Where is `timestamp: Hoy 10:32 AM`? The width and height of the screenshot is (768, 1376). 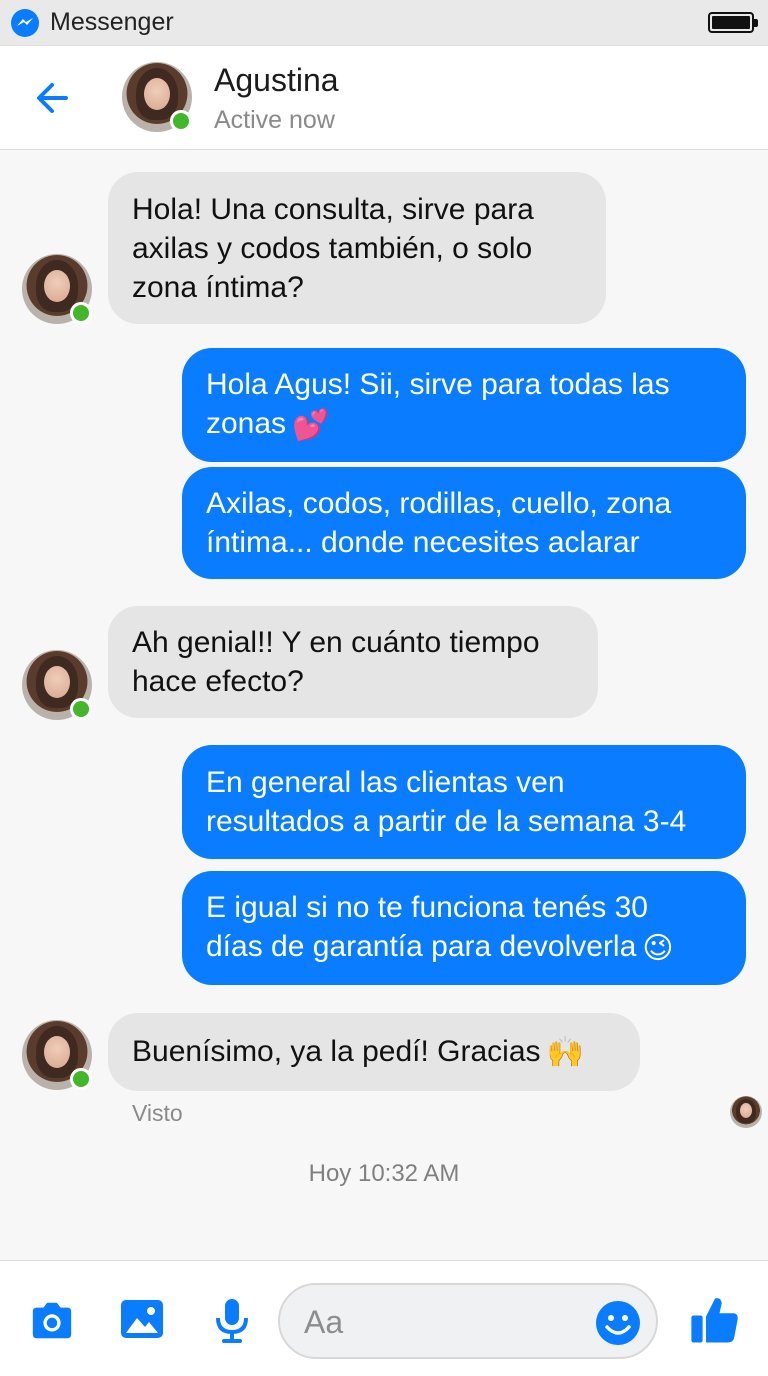 timestamp: Hoy 10:32 AM is located at coordinates (384, 1173).